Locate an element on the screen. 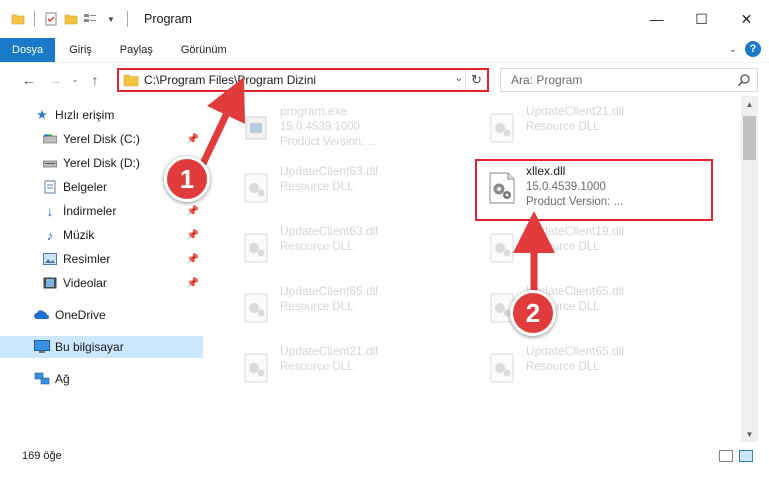 Image resolution: width=769 pixels, height=486 pixels. maximize-button: ☐ is located at coordinates (701, 19).